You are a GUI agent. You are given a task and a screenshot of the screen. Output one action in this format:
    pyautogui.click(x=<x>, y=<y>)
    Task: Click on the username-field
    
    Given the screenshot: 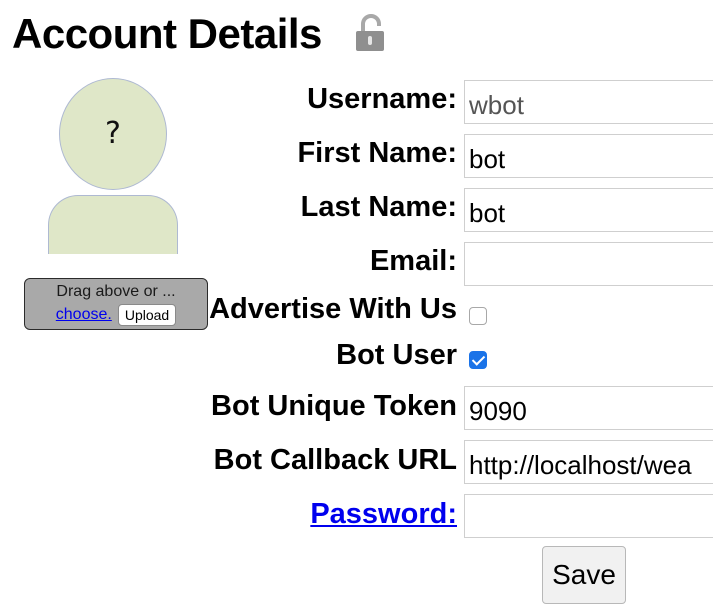 What is the action you would take?
    pyautogui.click(x=588, y=102)
    